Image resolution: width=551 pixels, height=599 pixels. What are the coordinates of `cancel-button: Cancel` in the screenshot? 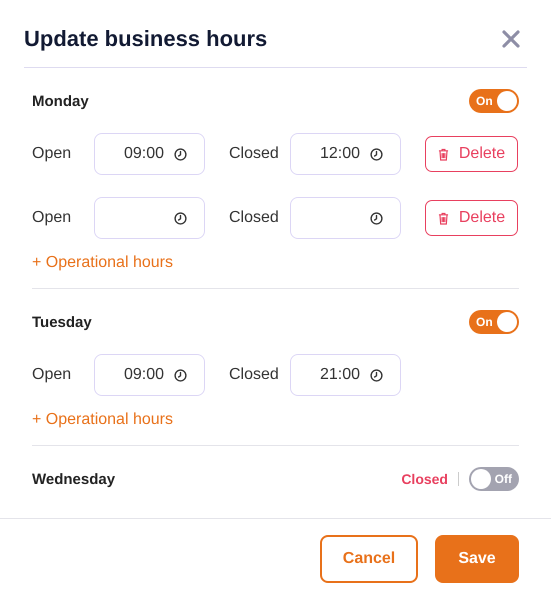 It's located at (369, 559).